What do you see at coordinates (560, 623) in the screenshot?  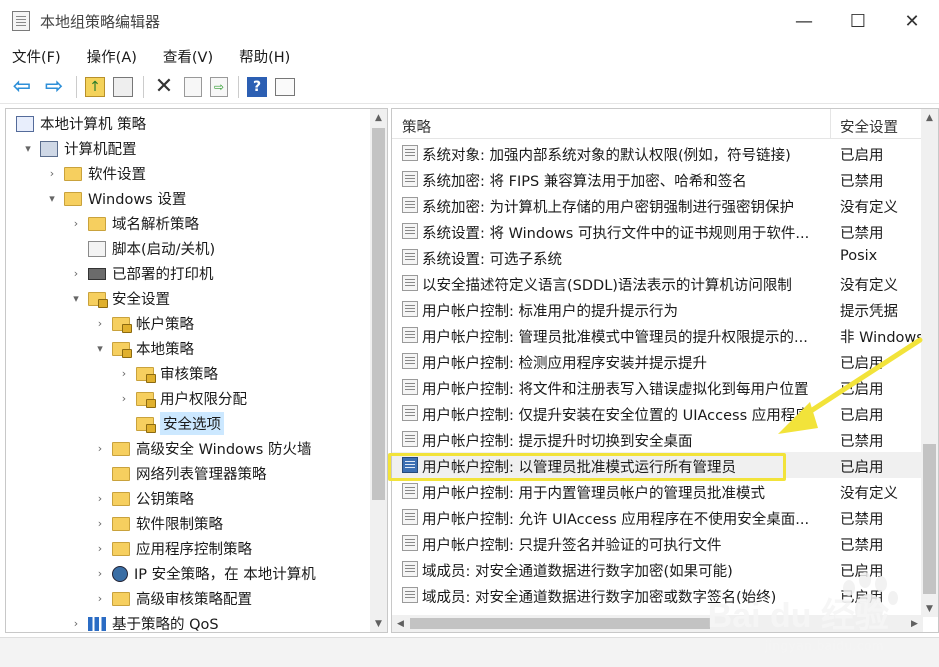 I see `list-hscroll-thumb` at bounding box center [560, 623].